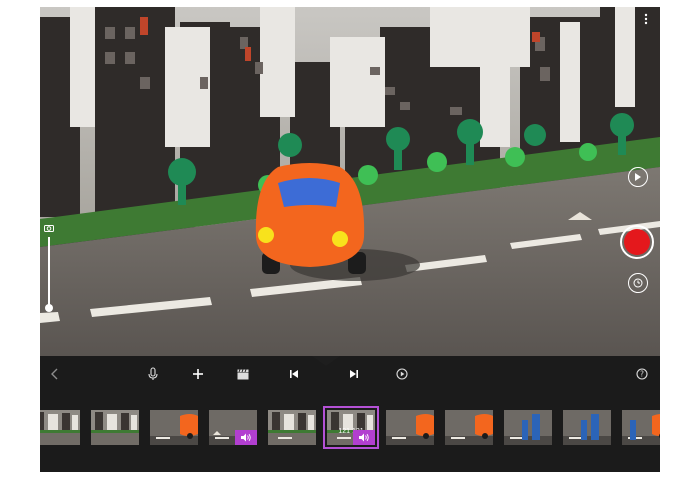  I want to click on skip-to-end-icon, so click(354, 374).